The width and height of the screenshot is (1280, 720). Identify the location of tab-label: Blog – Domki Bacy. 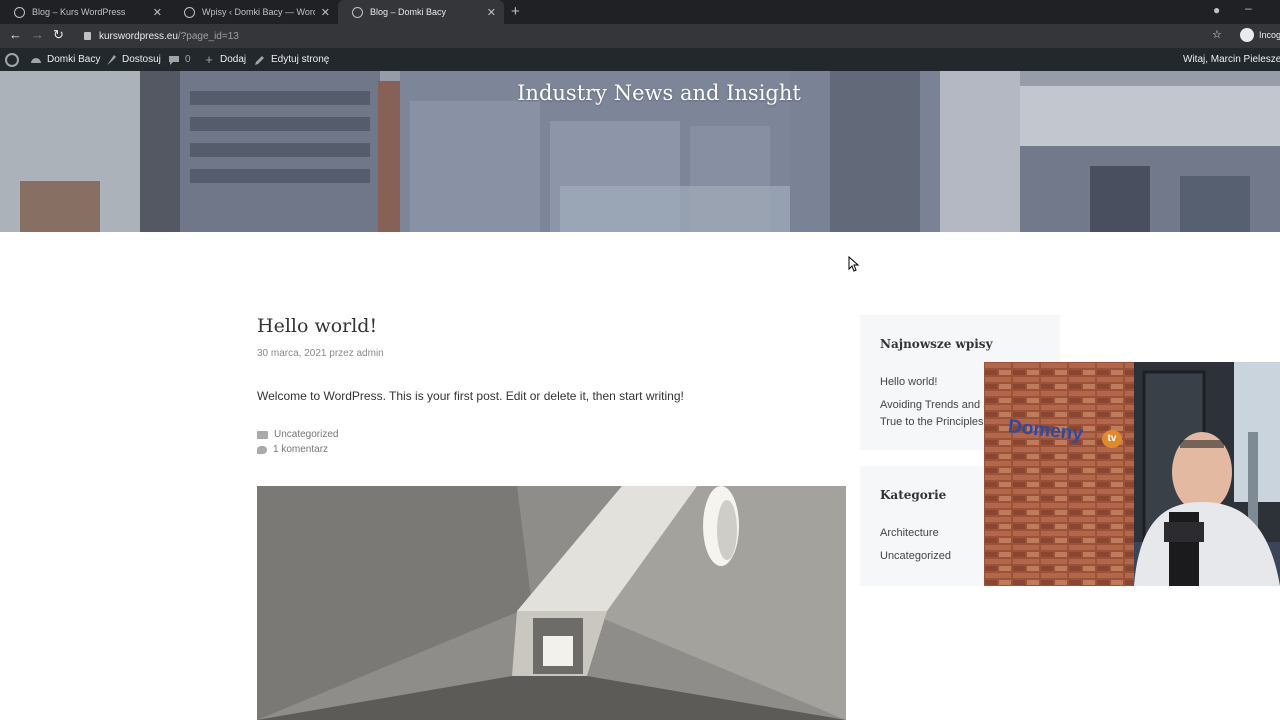
(408, 12).